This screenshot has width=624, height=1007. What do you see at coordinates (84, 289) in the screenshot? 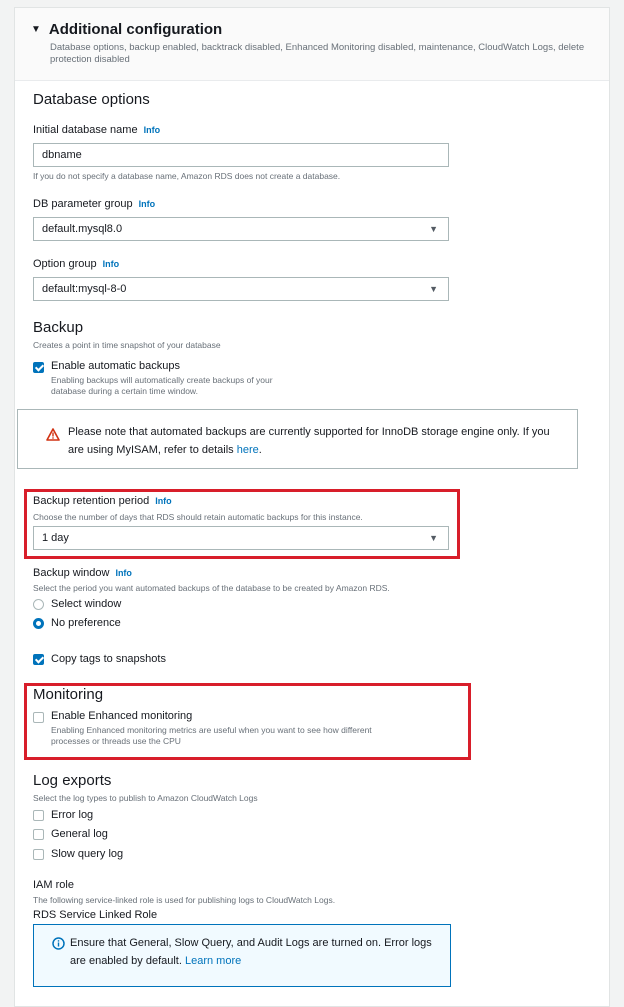
I see `select-value: default:mysql-8-0` at bounding box center [84, 289].